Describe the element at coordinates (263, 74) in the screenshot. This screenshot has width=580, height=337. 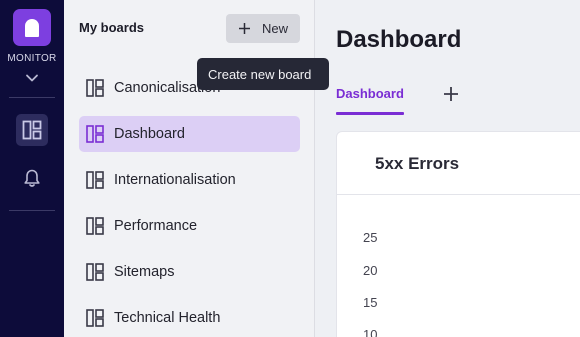
I see `new-board-tooltip: Create new board` at that location.